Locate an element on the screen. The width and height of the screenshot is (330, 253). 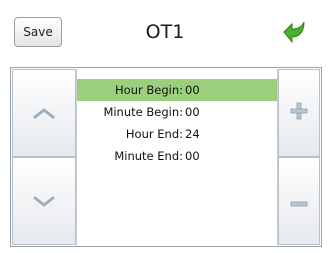
list-item-minute-begin: Minute Begin: 00 is located at coordinates (177, 112).